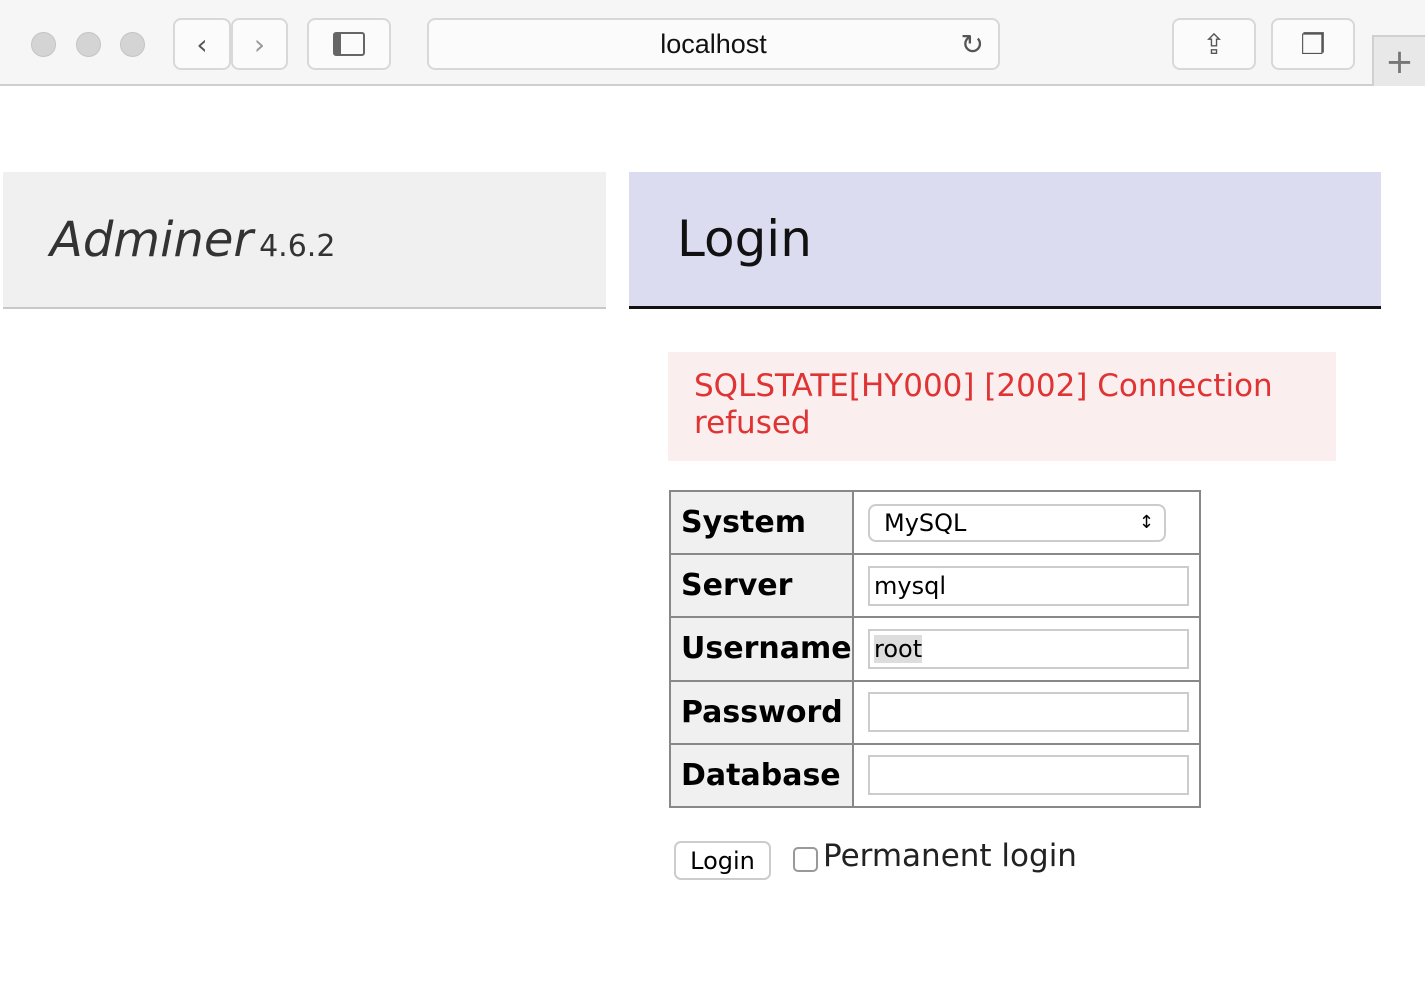  I want to click on table-row: Database, so click(935, 775).